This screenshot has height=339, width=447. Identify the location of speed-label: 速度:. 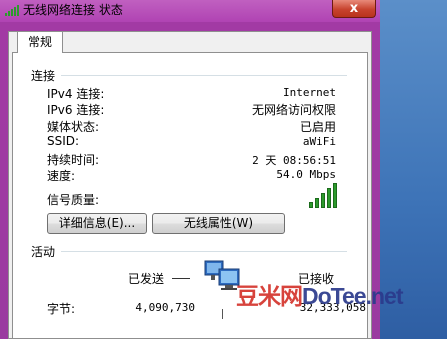
(61, 176).